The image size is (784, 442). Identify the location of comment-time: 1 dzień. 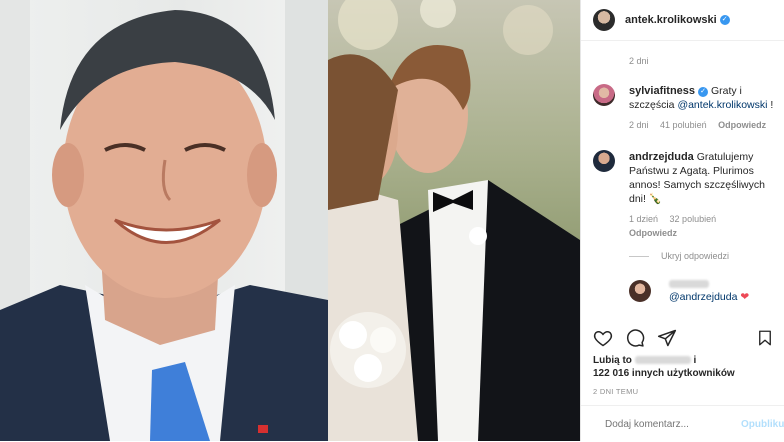
(643, 219).